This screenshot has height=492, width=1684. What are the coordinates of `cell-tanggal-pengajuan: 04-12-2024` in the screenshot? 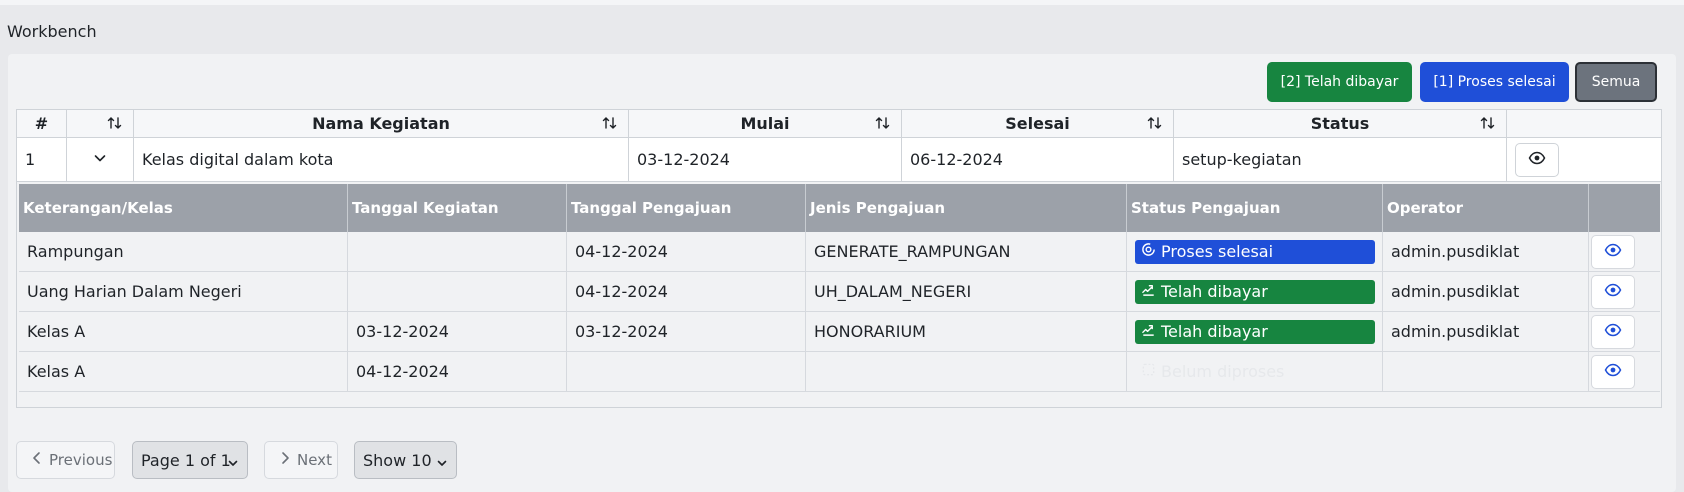 It's located at (686, 291).